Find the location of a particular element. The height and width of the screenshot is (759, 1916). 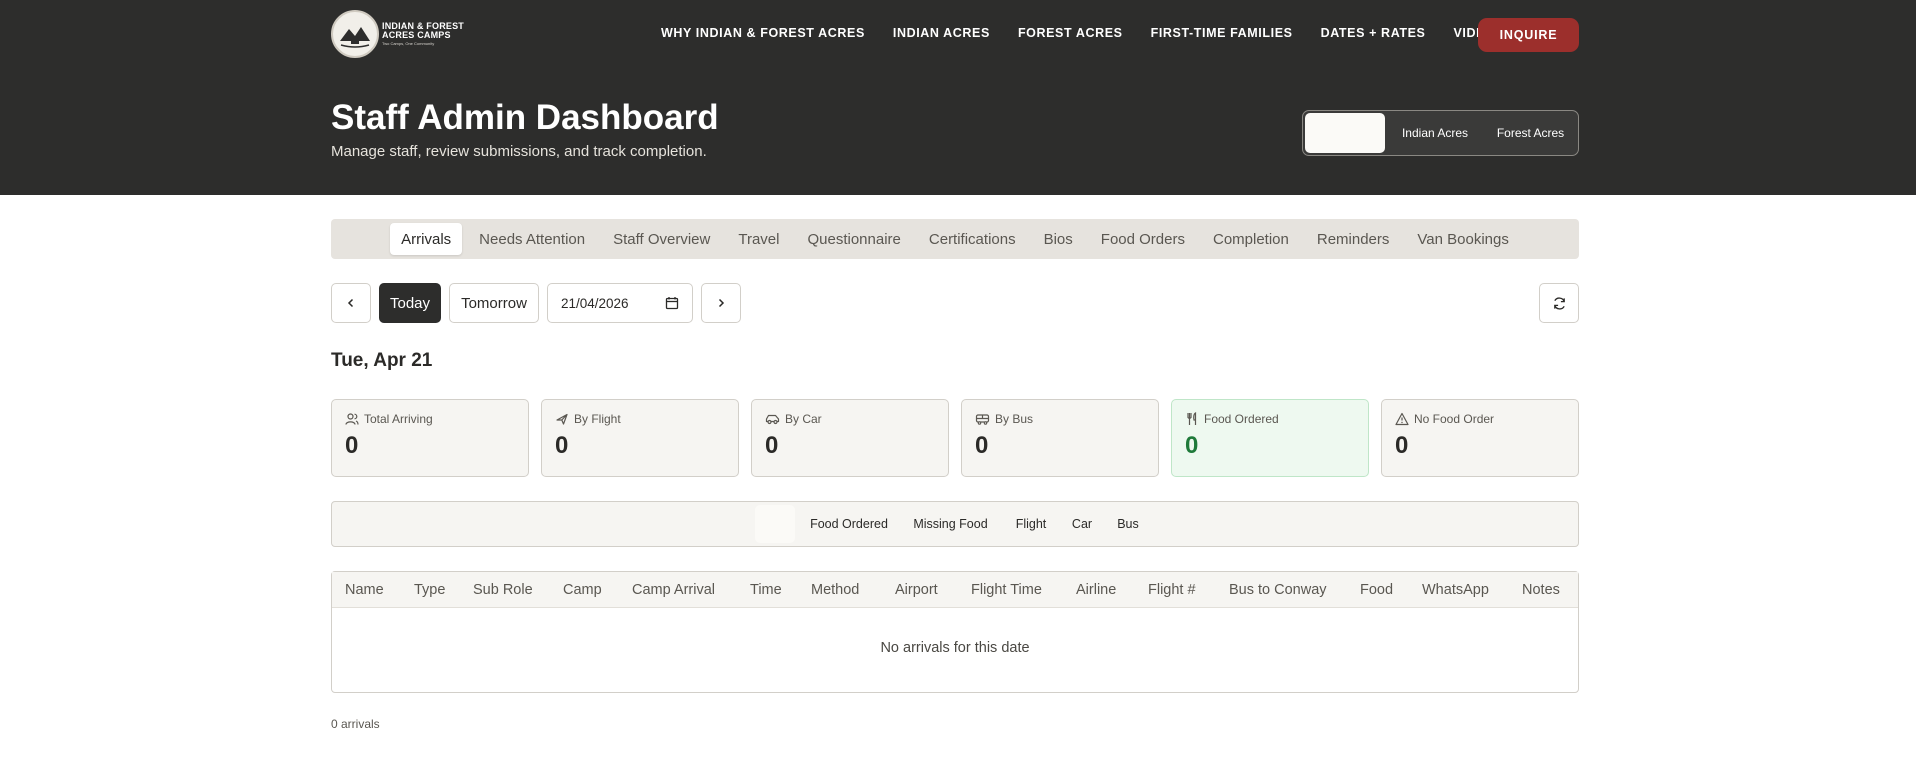

column-header-method: Method is located at coordinates (835, 590).